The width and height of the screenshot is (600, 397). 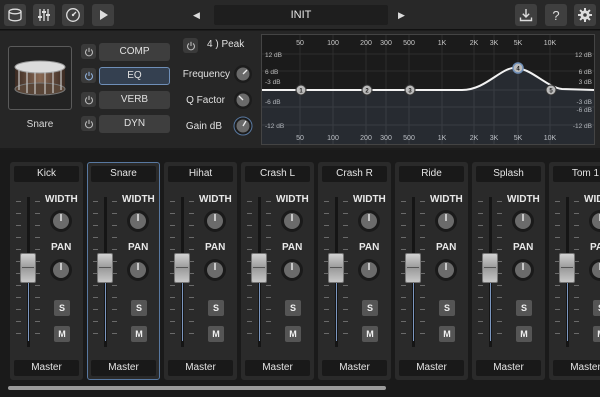 What do you see at coordinates (301, 90) in the screenshot?
I see `eq-node-1: 1` at bounding box center [301, 90].